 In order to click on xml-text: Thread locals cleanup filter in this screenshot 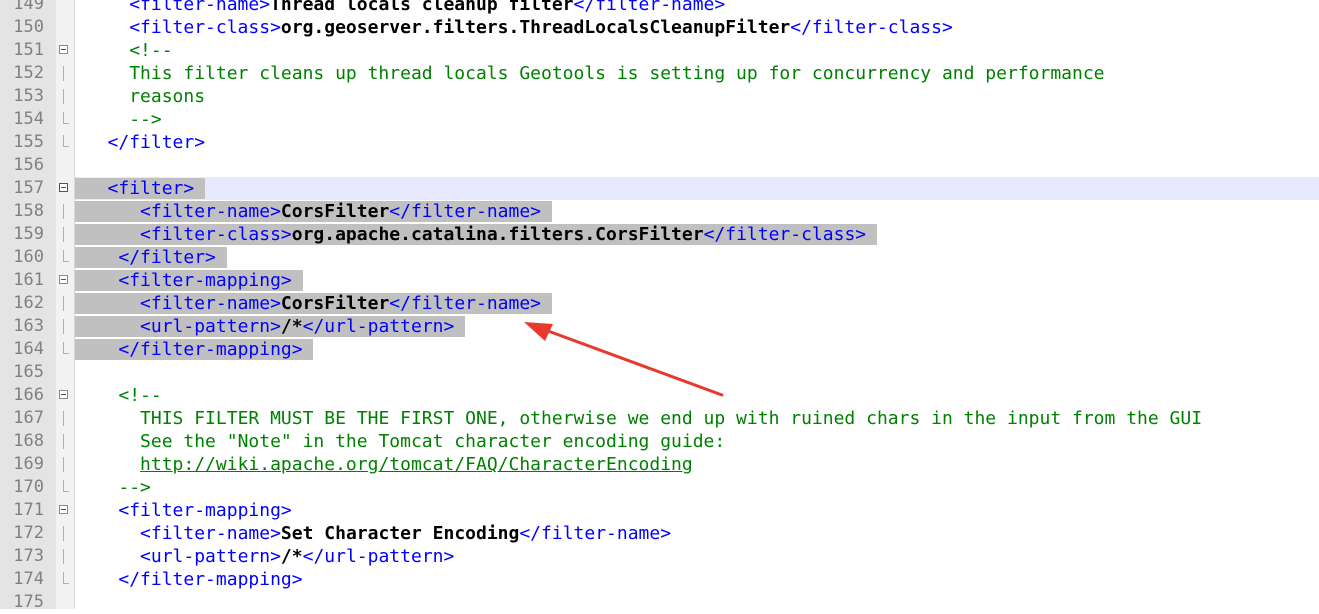, I will do `click(422, 7)`.